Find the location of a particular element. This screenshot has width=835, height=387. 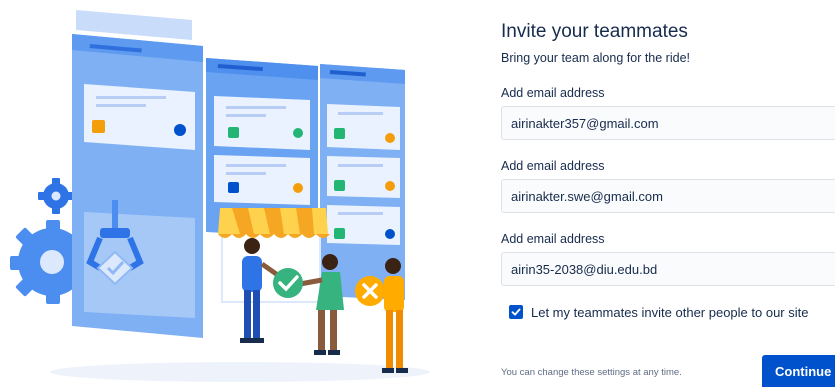

close-badge-icon is located at coordinates (370, 291).